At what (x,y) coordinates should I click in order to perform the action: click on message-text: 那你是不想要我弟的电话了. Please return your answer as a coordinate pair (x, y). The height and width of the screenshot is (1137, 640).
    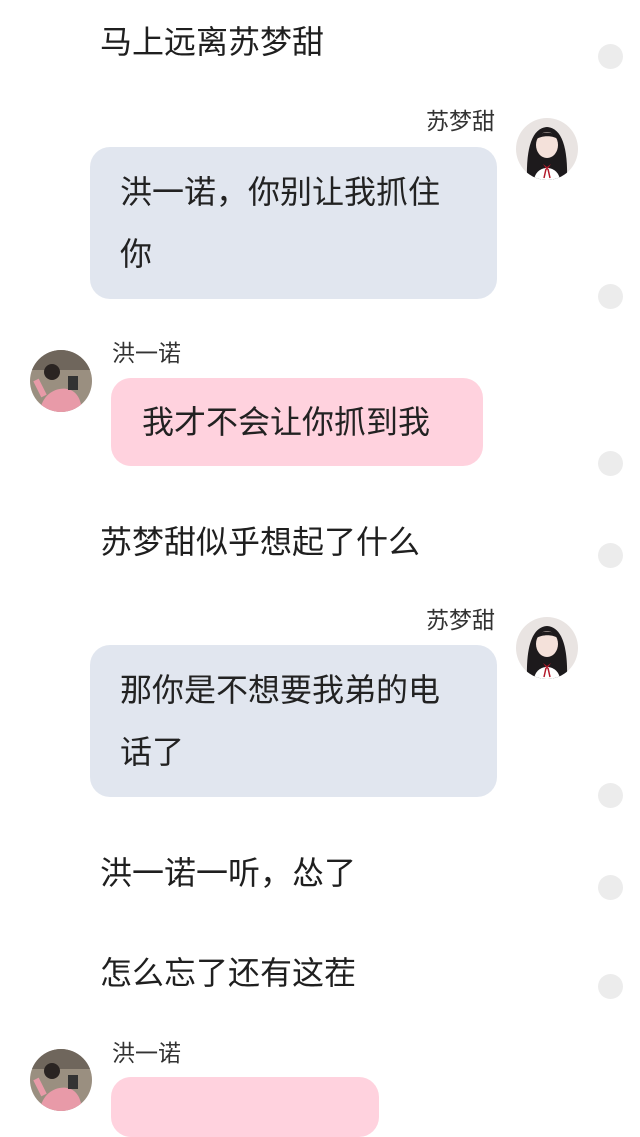
    Looking at the image, I should click on (280, 721).